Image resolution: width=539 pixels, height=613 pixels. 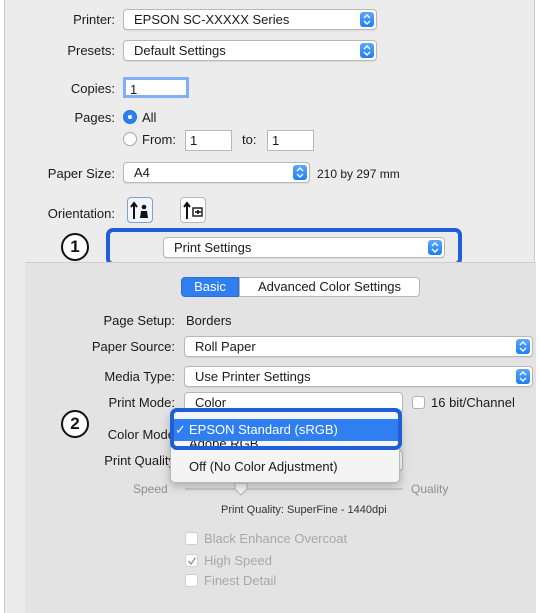 I want to click on callout-2-highlight, so click(x=286, y=429).